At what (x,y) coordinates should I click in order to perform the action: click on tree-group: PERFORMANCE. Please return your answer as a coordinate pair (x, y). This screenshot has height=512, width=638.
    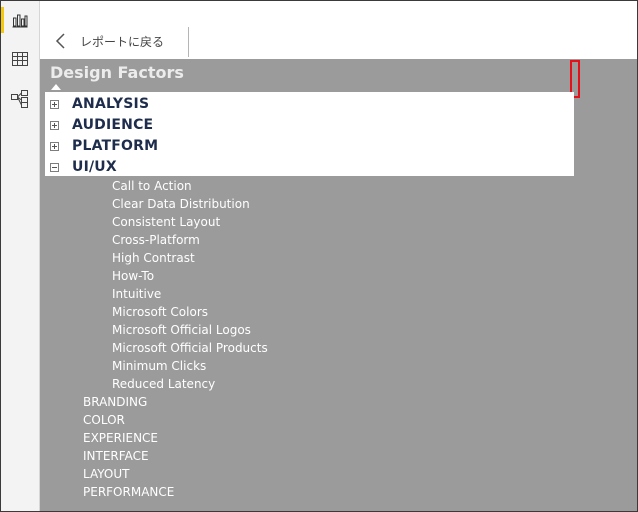
    Looking at the image, I should click on (128, 492).